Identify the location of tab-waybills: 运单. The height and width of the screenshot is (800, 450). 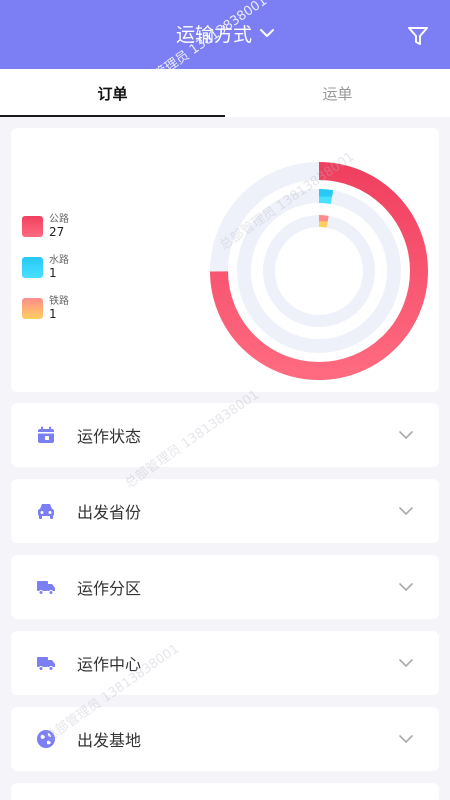
(337, 93).